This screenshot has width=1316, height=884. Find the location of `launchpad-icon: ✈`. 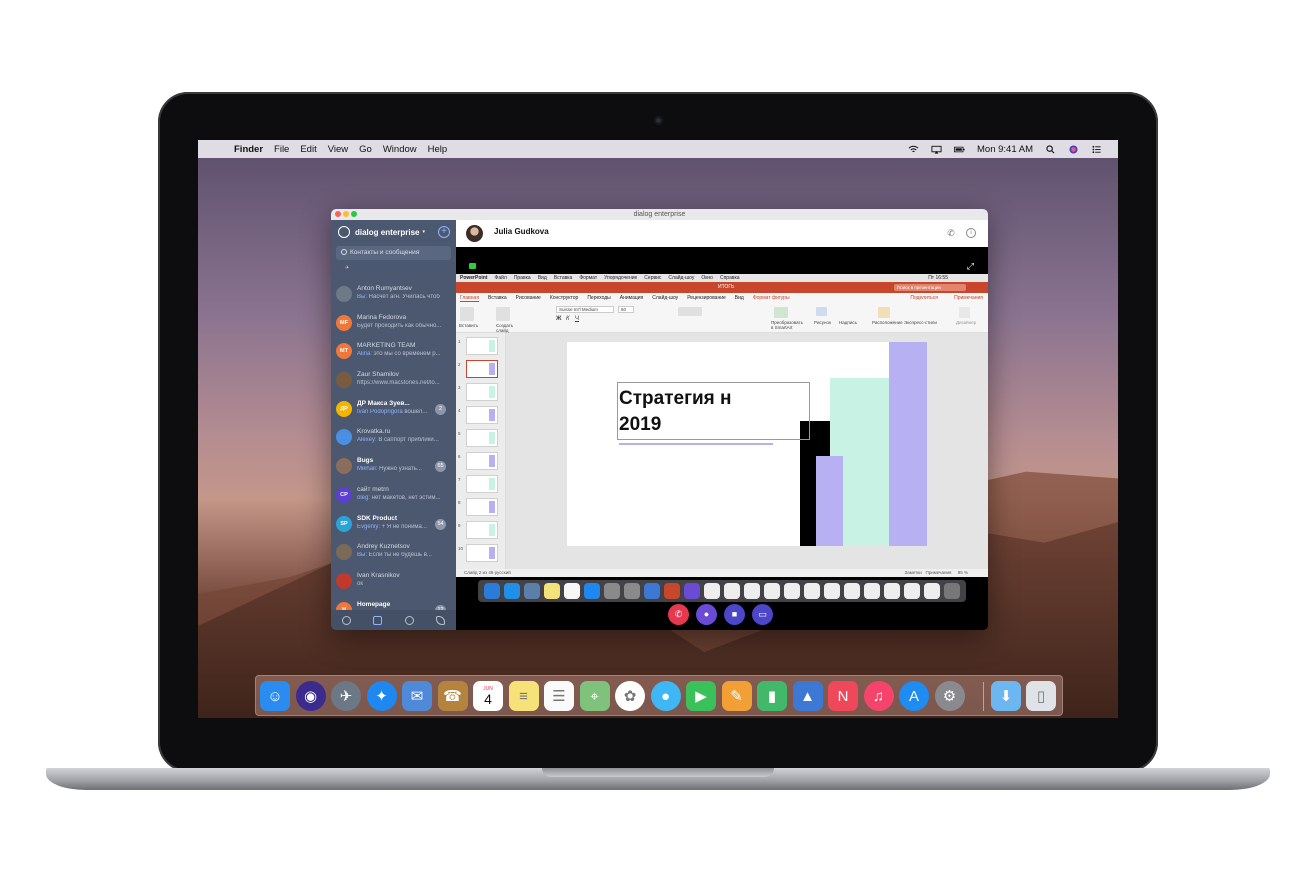

launchpad-icon: ✈ is located at coordinates (346, 696).